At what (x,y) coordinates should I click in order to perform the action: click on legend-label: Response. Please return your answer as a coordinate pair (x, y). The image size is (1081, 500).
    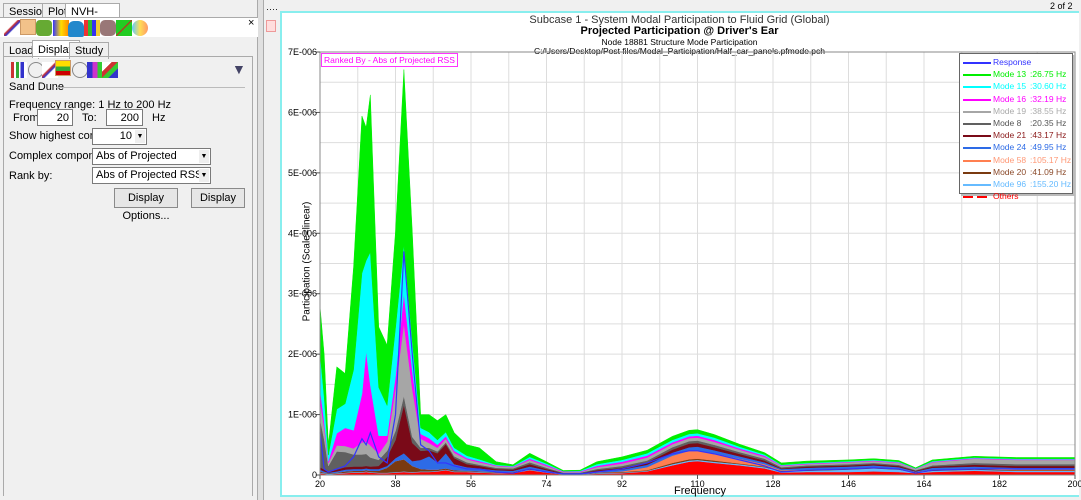
    Looking at the image, I should click on (1012, 62).